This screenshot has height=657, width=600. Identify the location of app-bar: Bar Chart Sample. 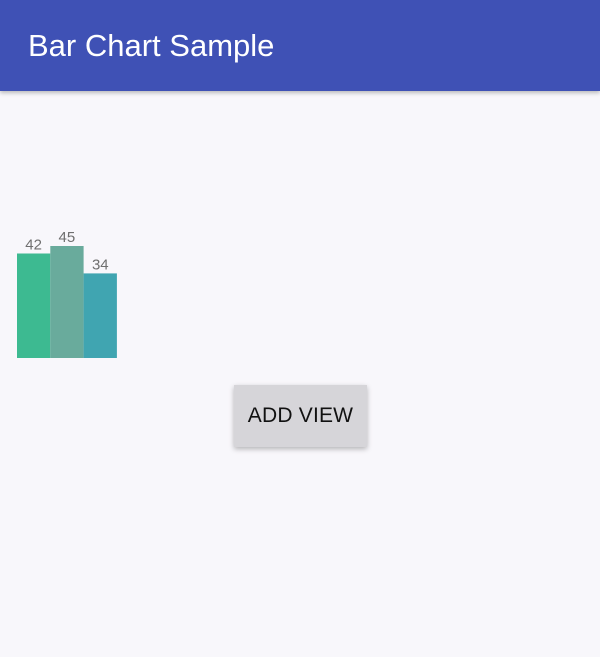
(300, 45).